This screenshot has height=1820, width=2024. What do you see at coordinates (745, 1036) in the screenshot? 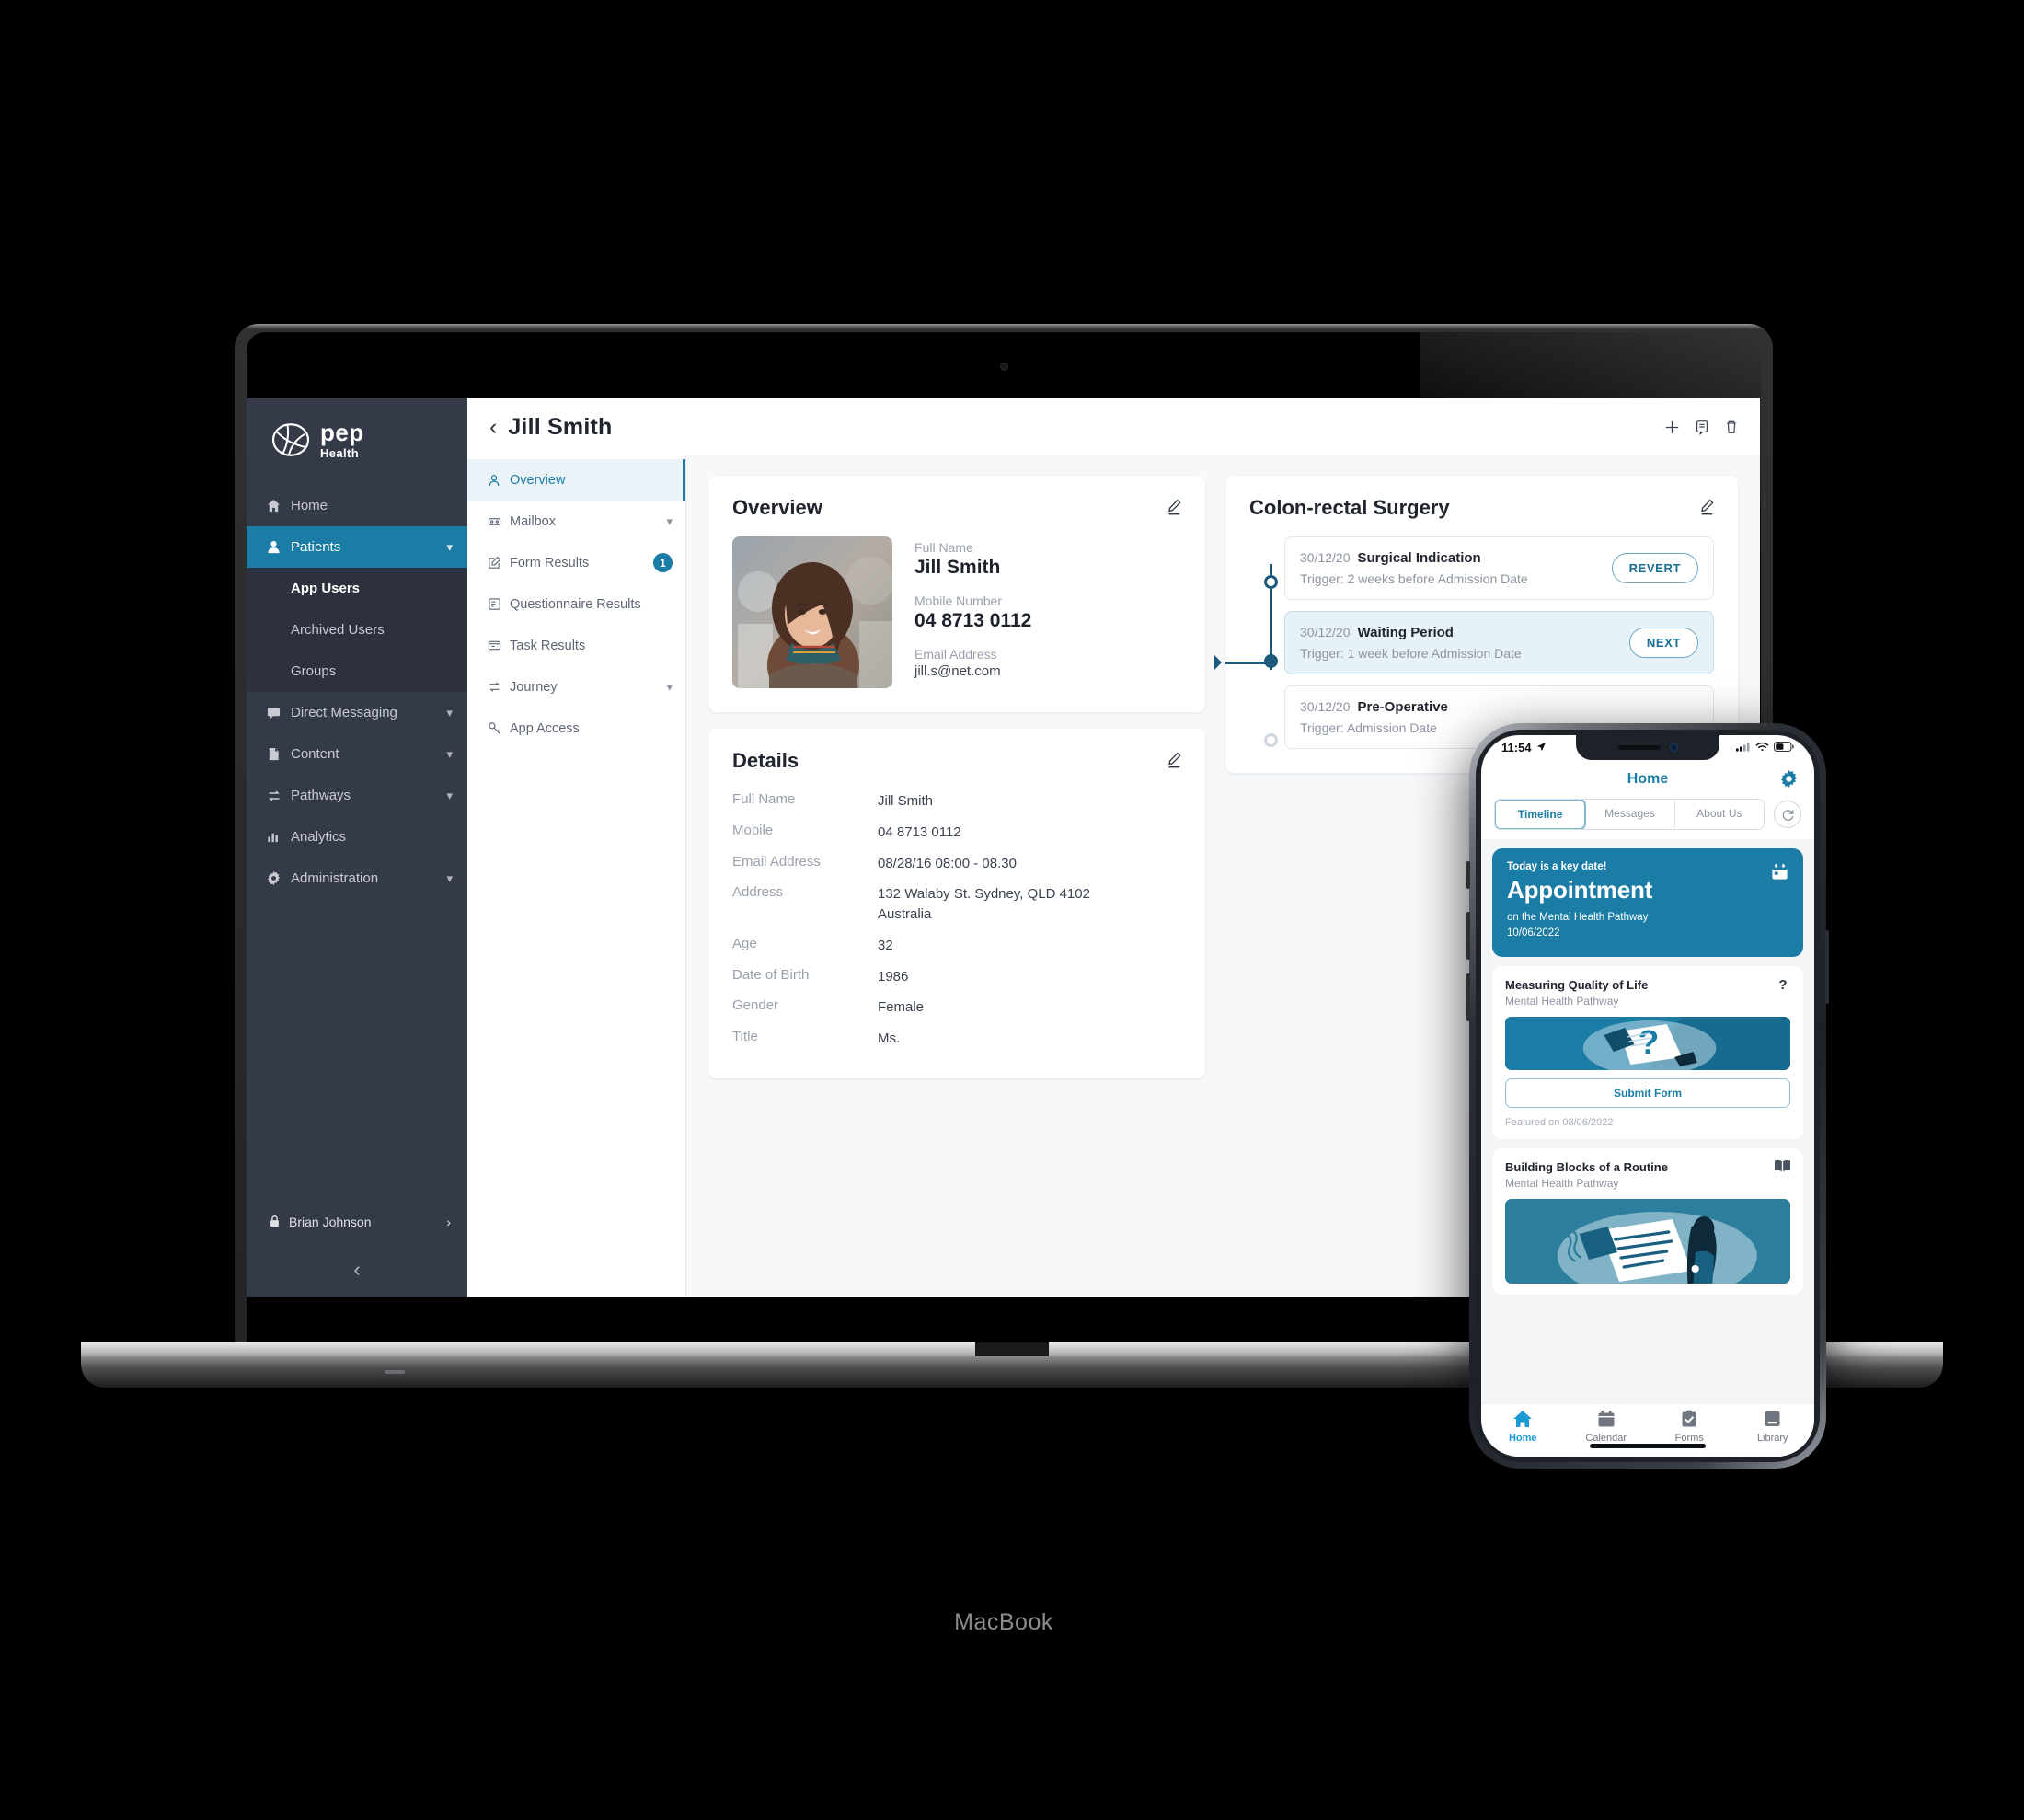
I see `detail-key: Title` at bounding box center [745, 1036].